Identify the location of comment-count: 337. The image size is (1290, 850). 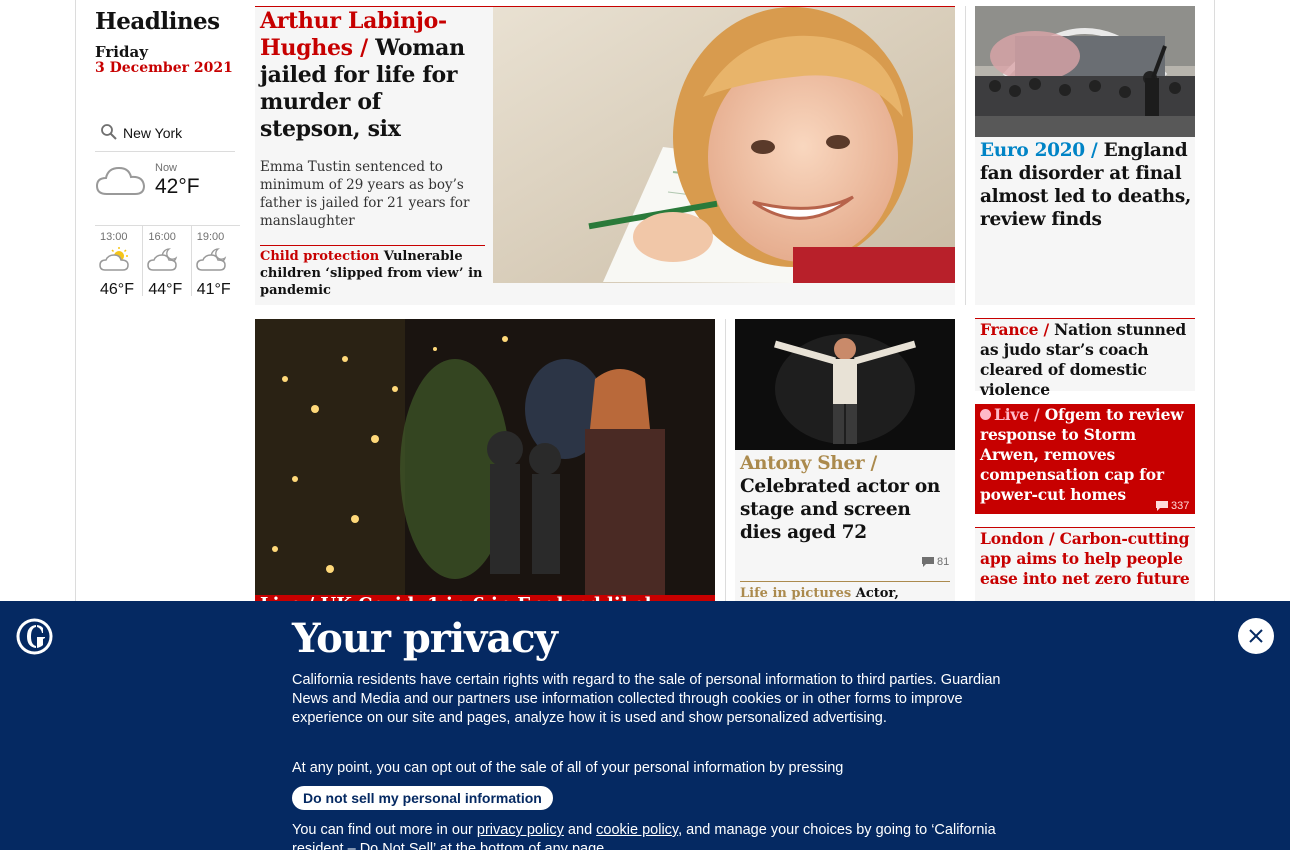
(1172, 506).